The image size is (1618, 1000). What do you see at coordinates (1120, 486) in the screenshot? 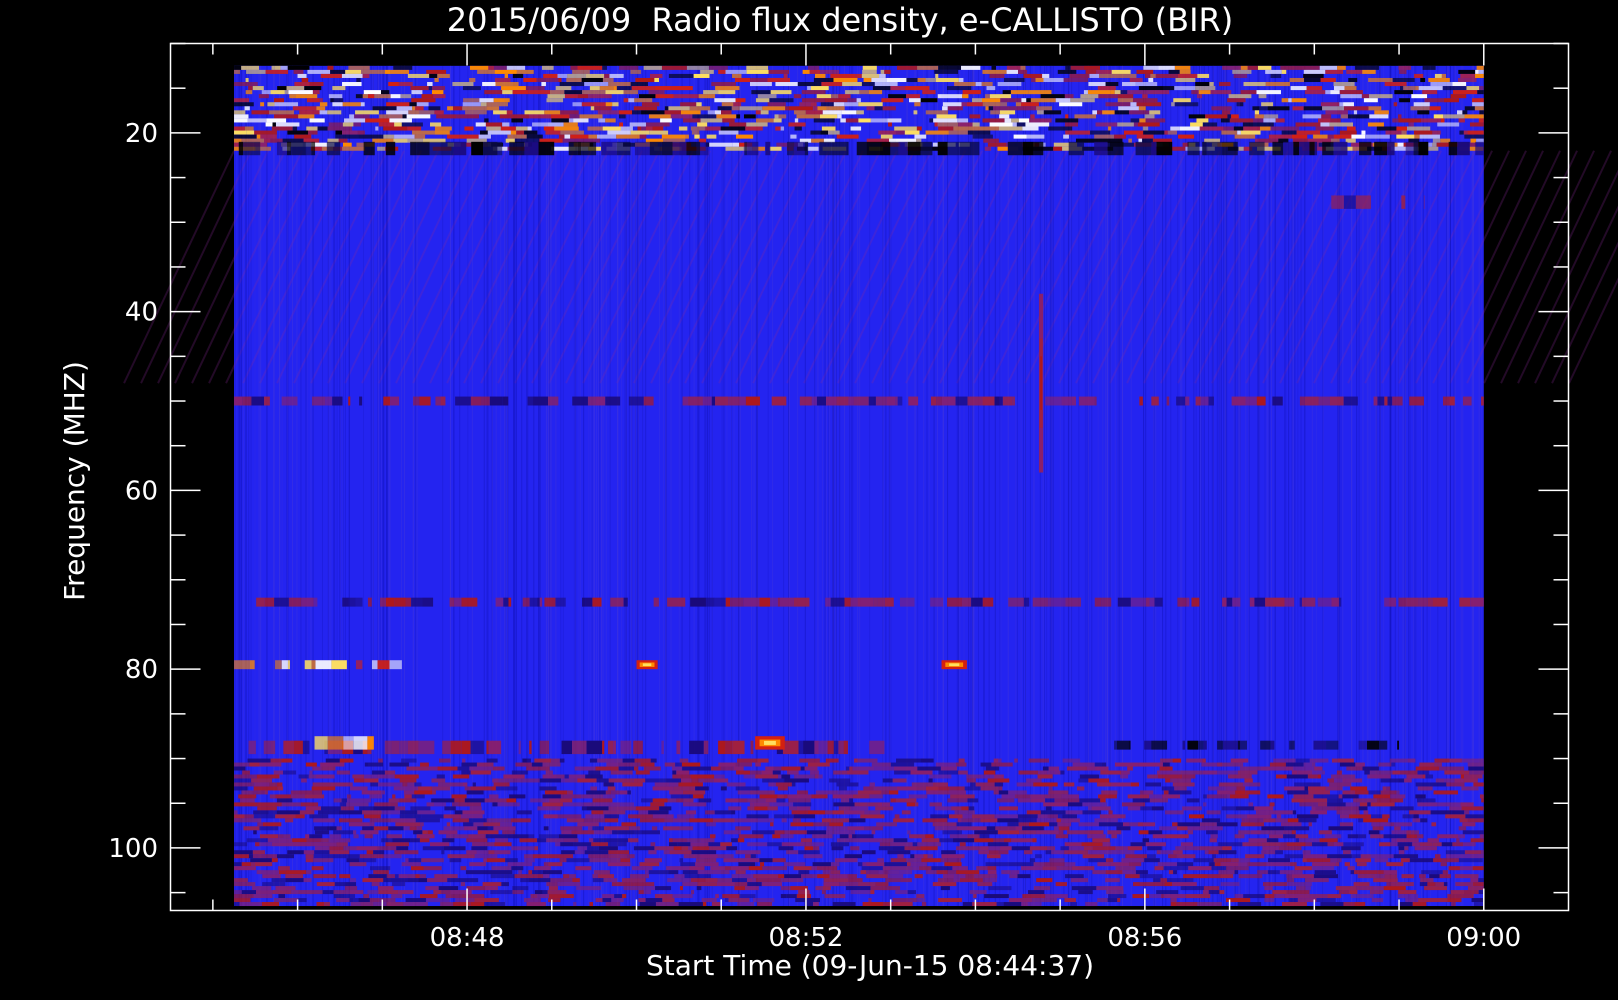
I see `texture-line` at bounding box center [1120, 486].